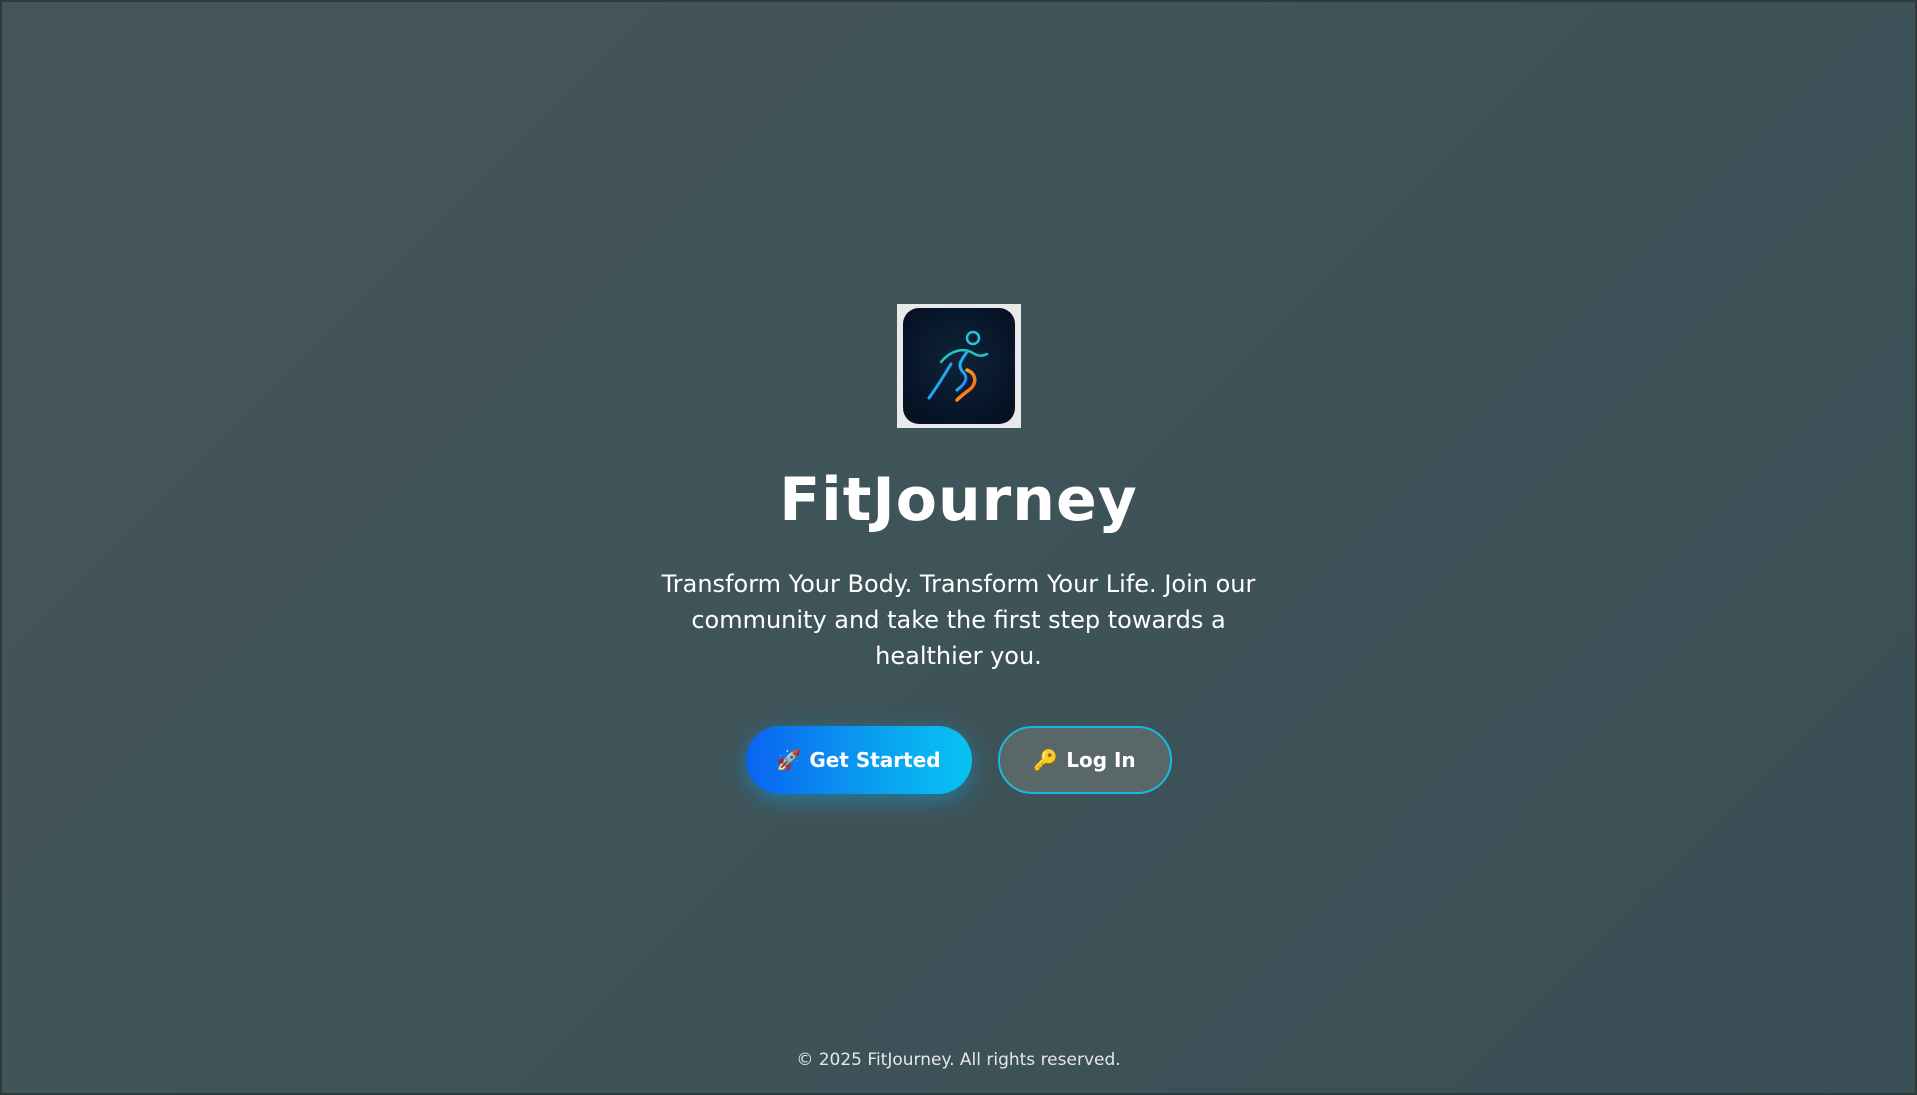 Image resolution: width=1917 pixels, height=1095 pixels. I want to click on running-person-icon, so click(958, 366).